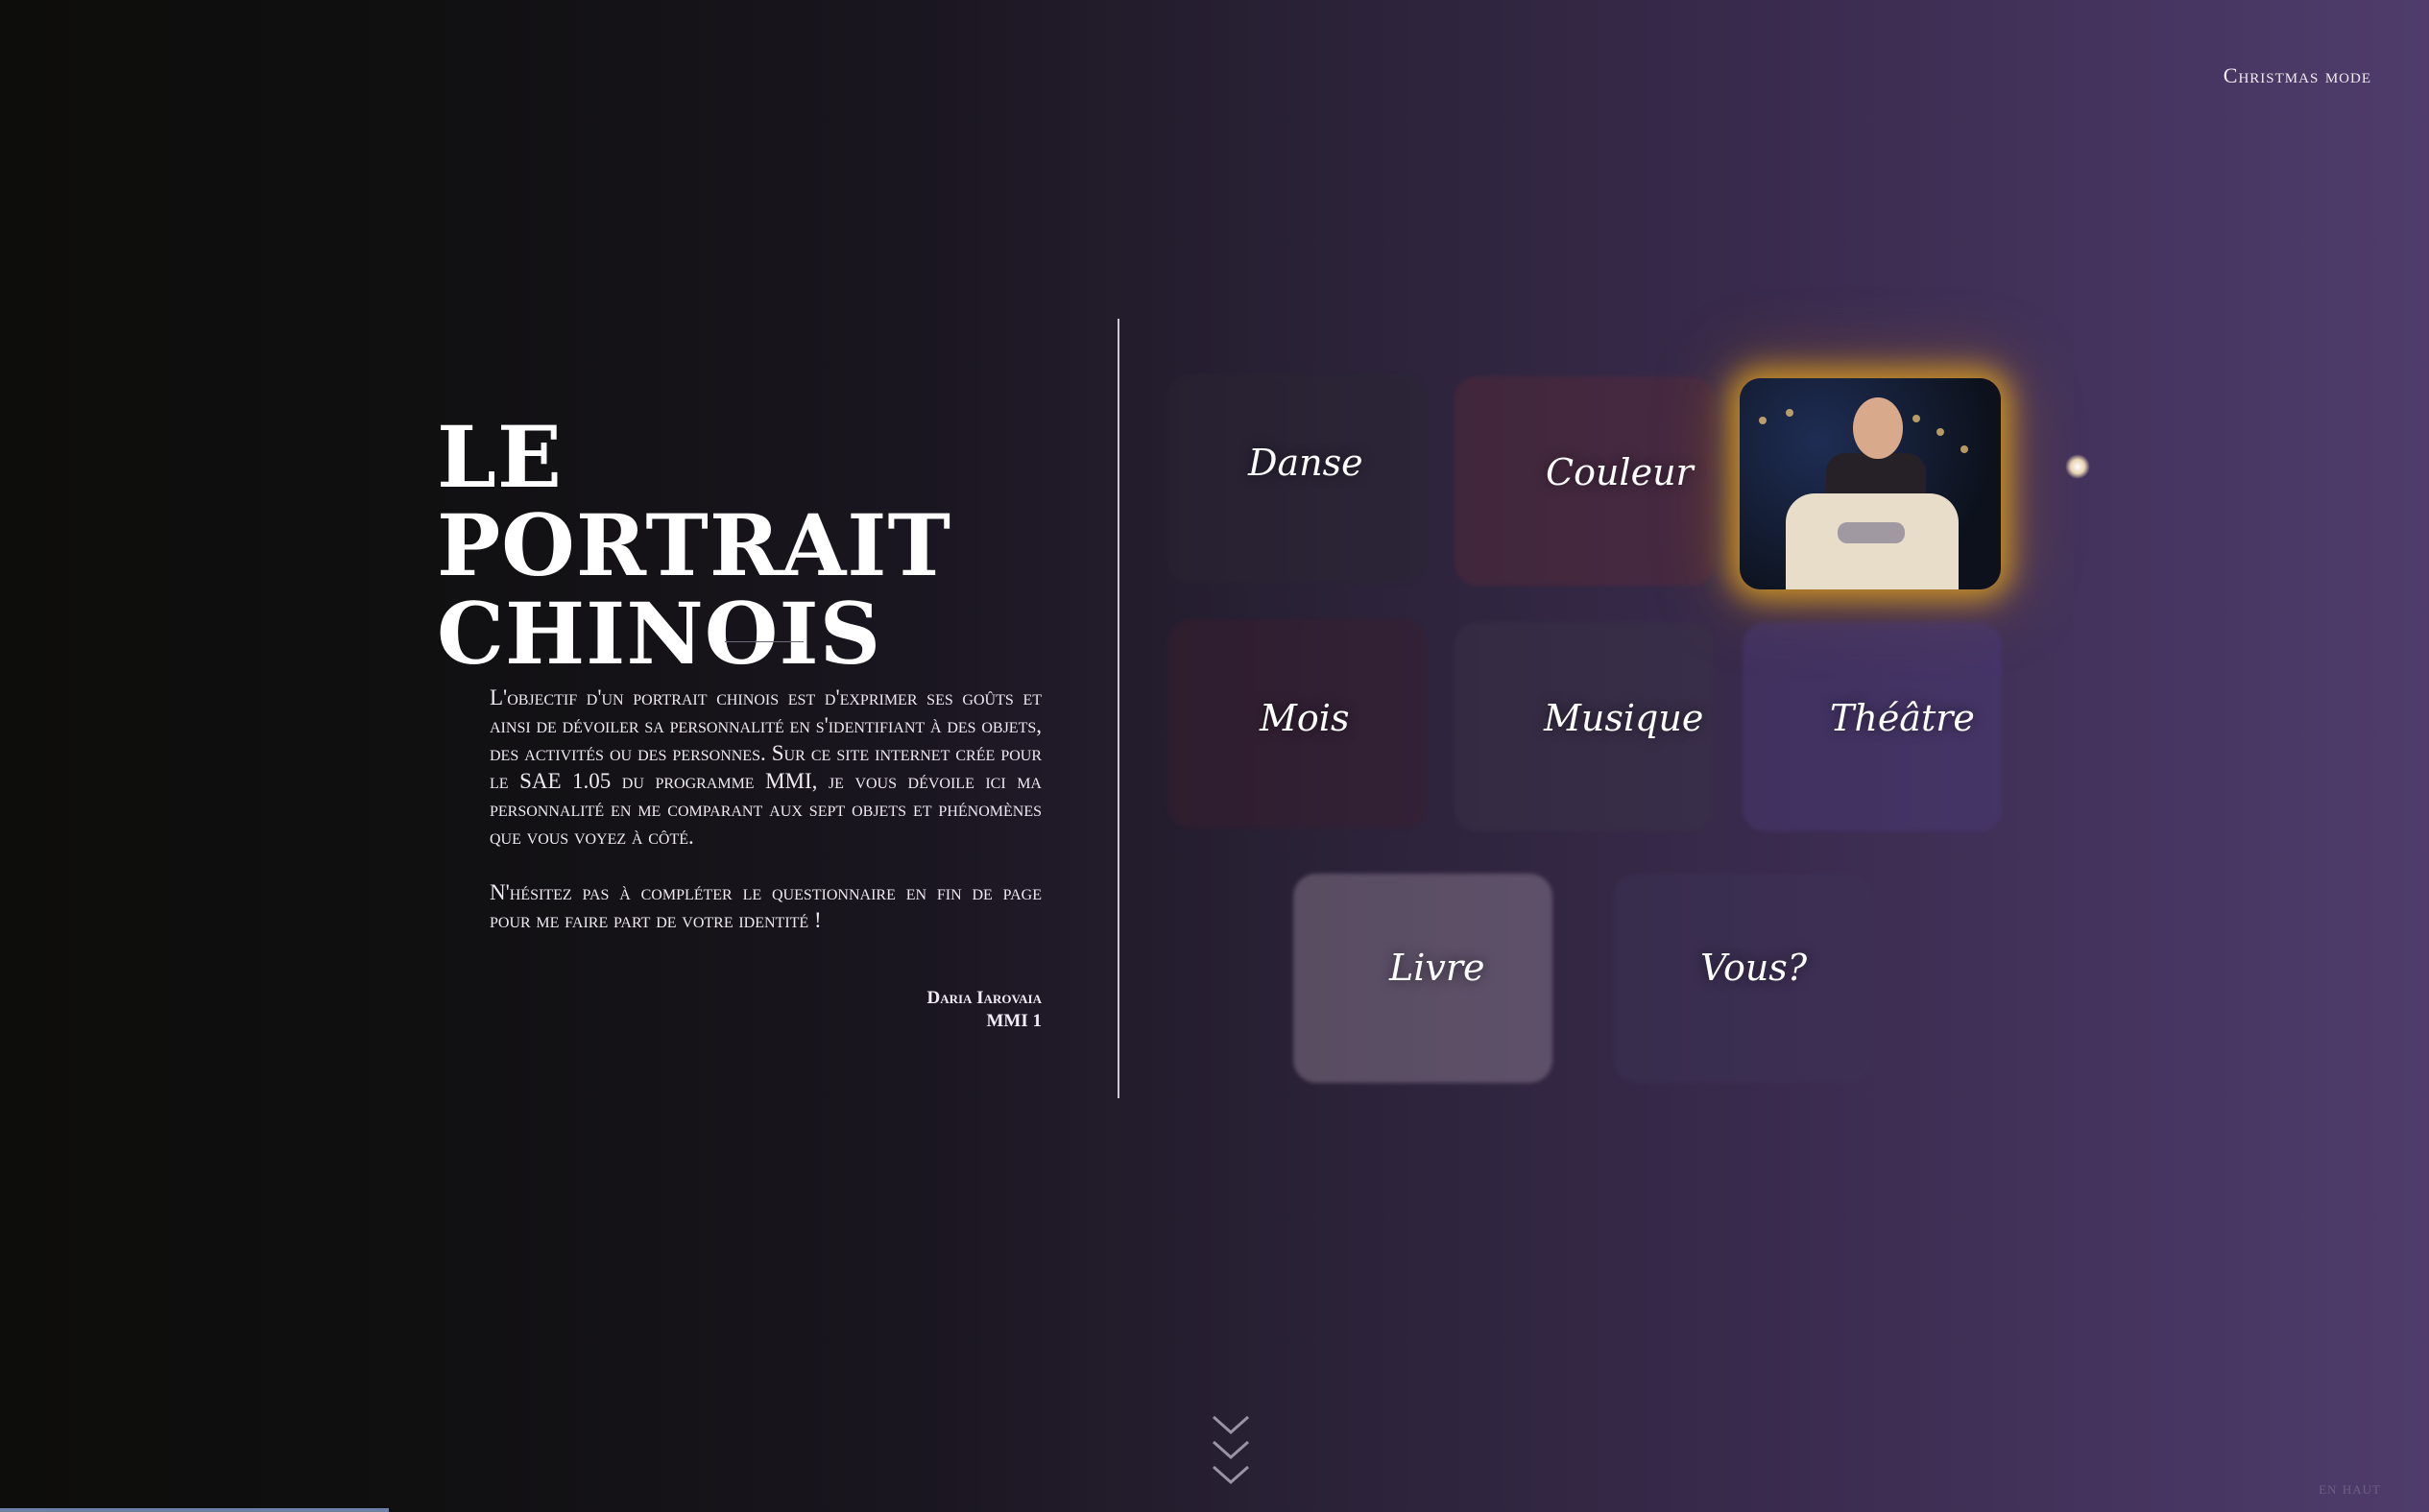  Describe the element at coordinates (1437, 968) in the screenshot. I see `tile-livre-label: Livre` at that location.